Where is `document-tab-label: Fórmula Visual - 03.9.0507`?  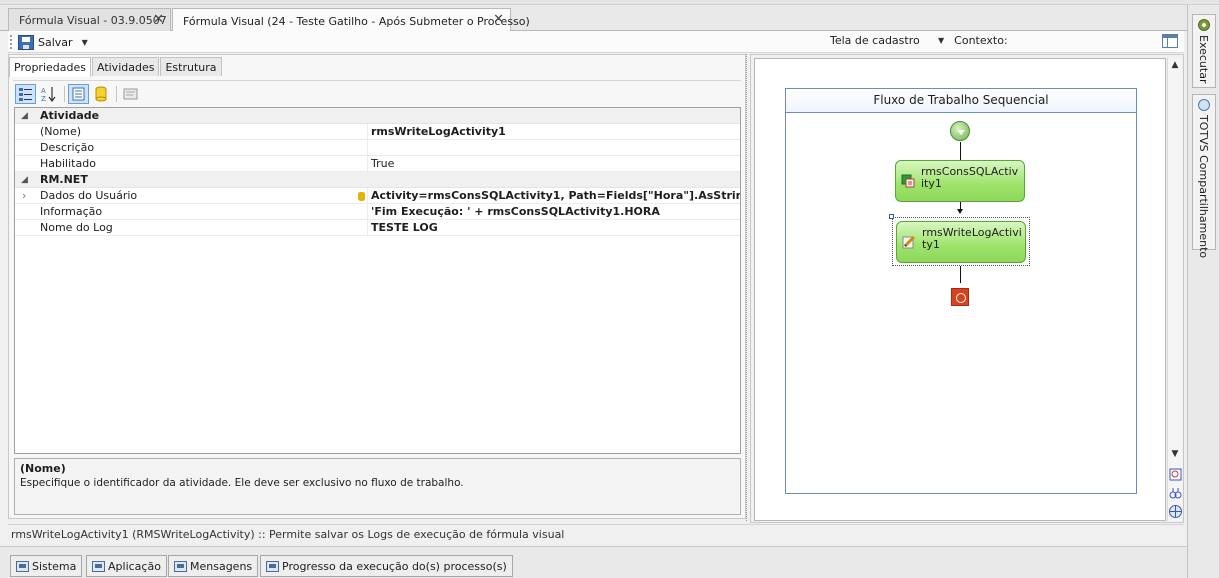
document-tab-label: Fórmula Visual - 03.9.0507 is located at coordinates (93, 20).